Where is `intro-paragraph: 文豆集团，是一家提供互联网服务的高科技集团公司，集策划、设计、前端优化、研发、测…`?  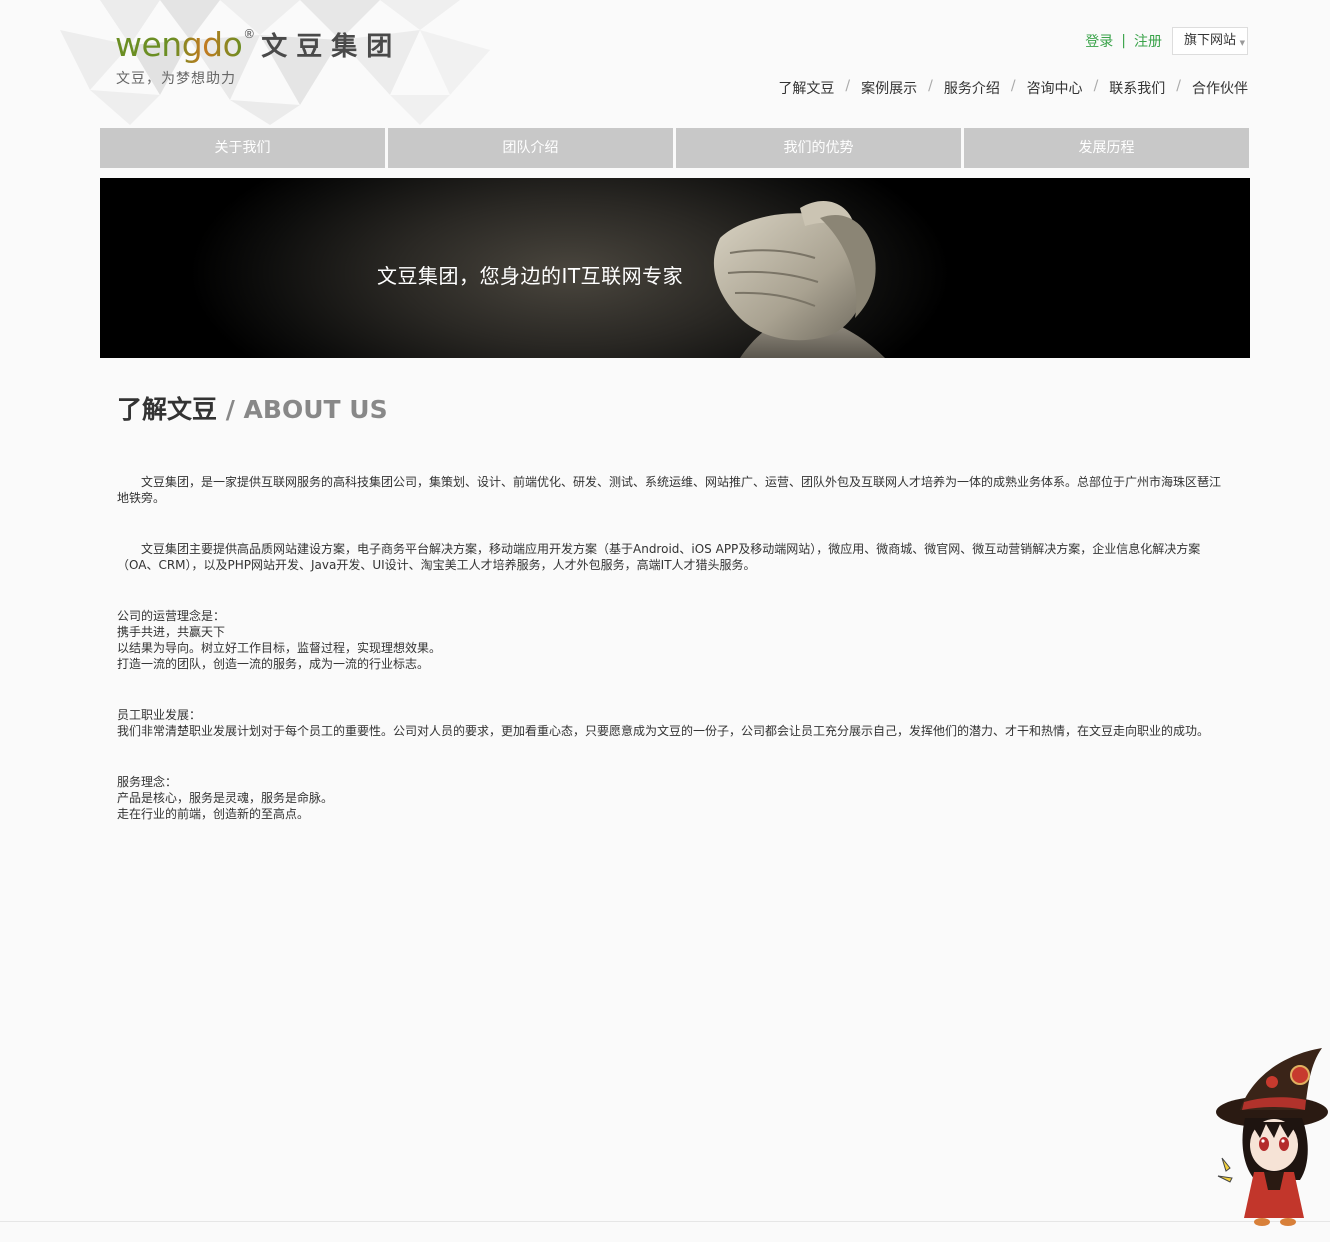 intro-paragraph: 文豆集团，是一家提供互联网服务的高科技集团公司，集策划、设计、前端优化、研发、测… is located at coordinates (669, 490).